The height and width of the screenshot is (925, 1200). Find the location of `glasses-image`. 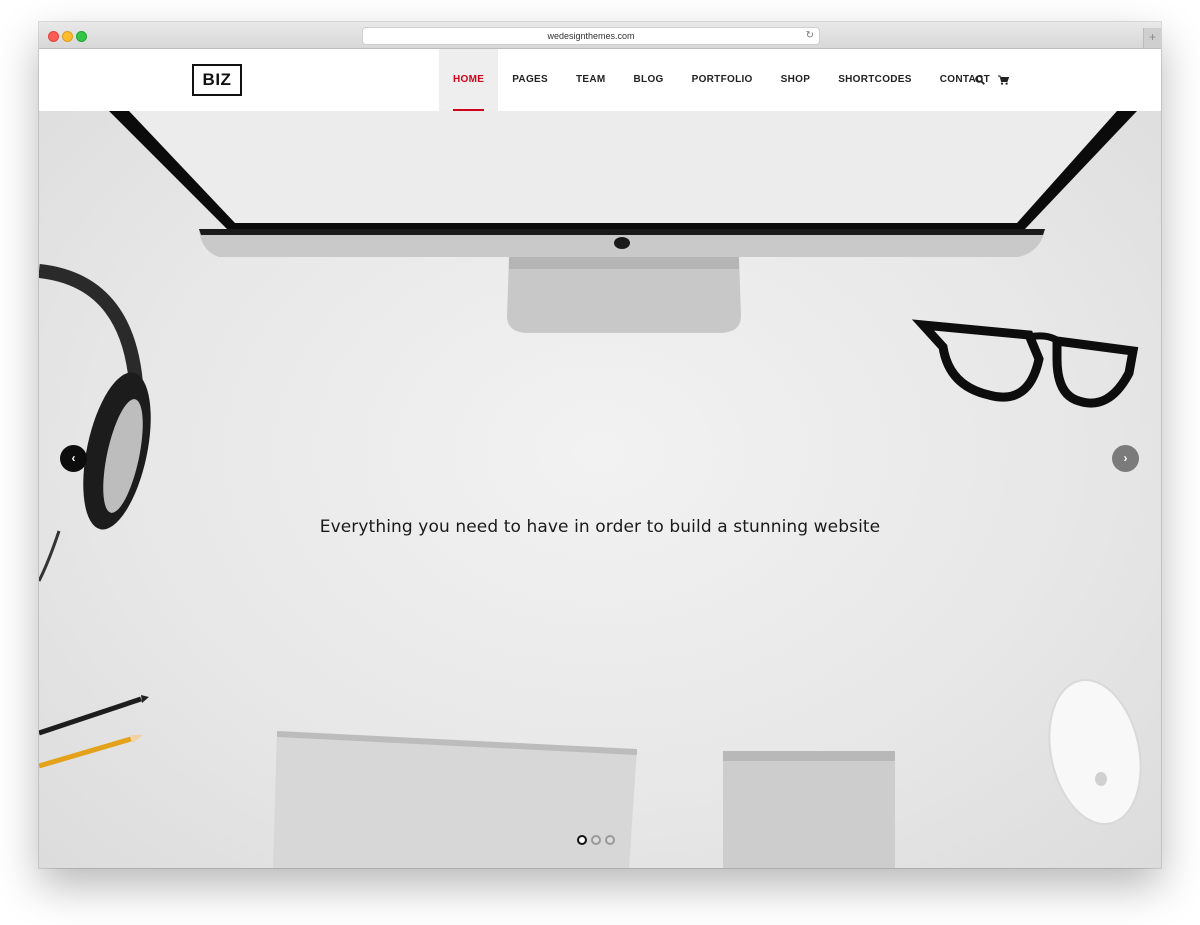

glasses-image is located at coordinates (1025, 363).